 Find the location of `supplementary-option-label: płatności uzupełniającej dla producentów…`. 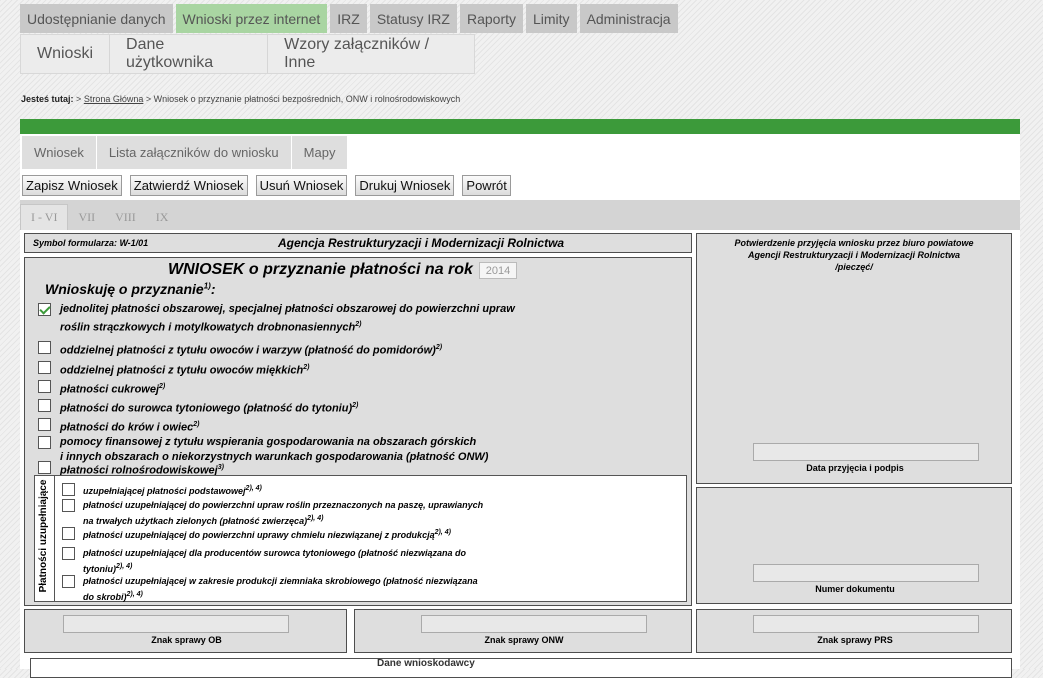

supplementary-option-label: płatności uzupełniającej dla producentów… is located at coordinates (274, 561).